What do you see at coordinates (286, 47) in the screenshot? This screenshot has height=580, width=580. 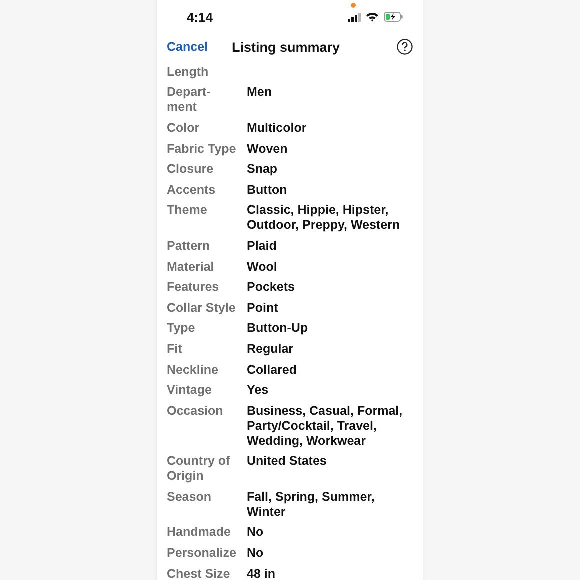 I see `screen-title: Listing summary` at bounding box center [286, 47].